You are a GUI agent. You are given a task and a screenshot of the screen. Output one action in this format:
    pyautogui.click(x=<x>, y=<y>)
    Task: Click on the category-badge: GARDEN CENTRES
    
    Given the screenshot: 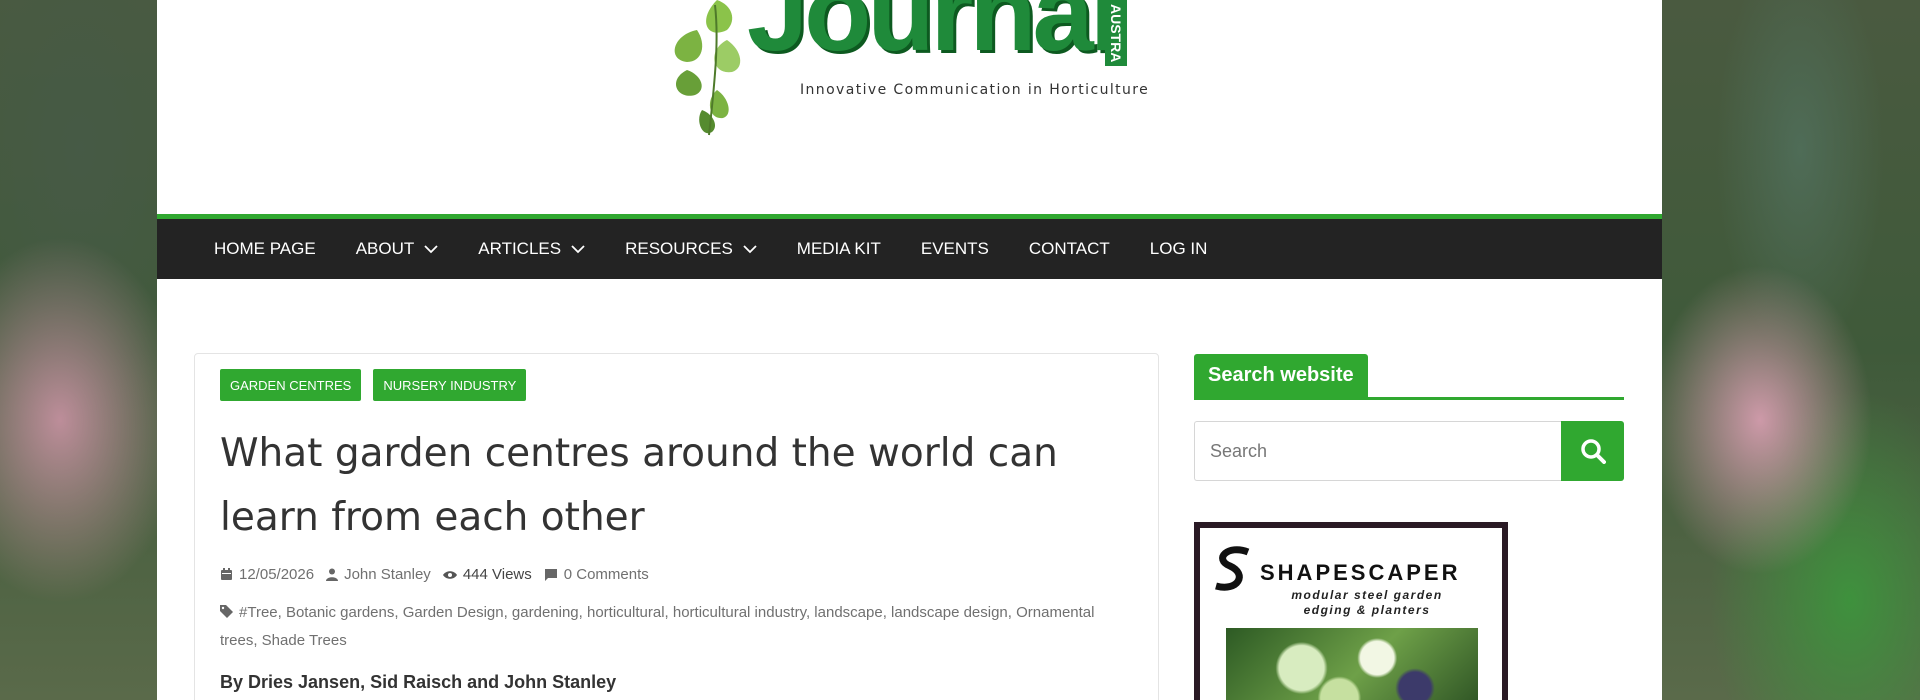 What is the action you would take?
    pyautogui.click(x=291, y=385)
    